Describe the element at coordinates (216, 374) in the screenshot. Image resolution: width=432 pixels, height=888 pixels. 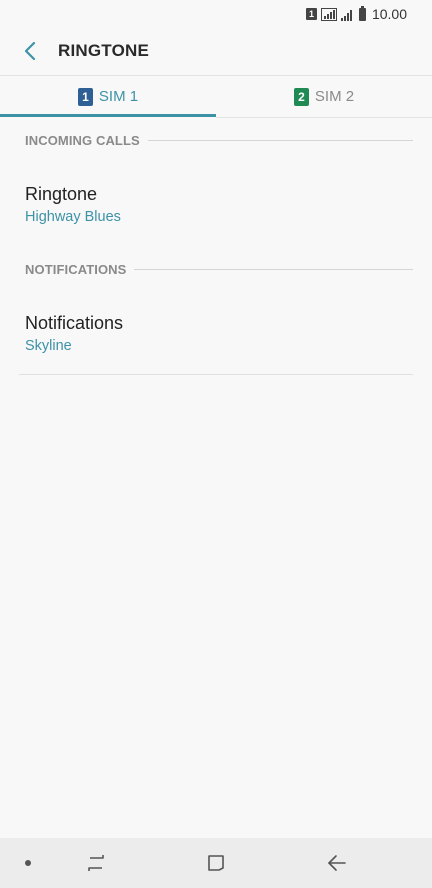
I see `list-divider` at that location.